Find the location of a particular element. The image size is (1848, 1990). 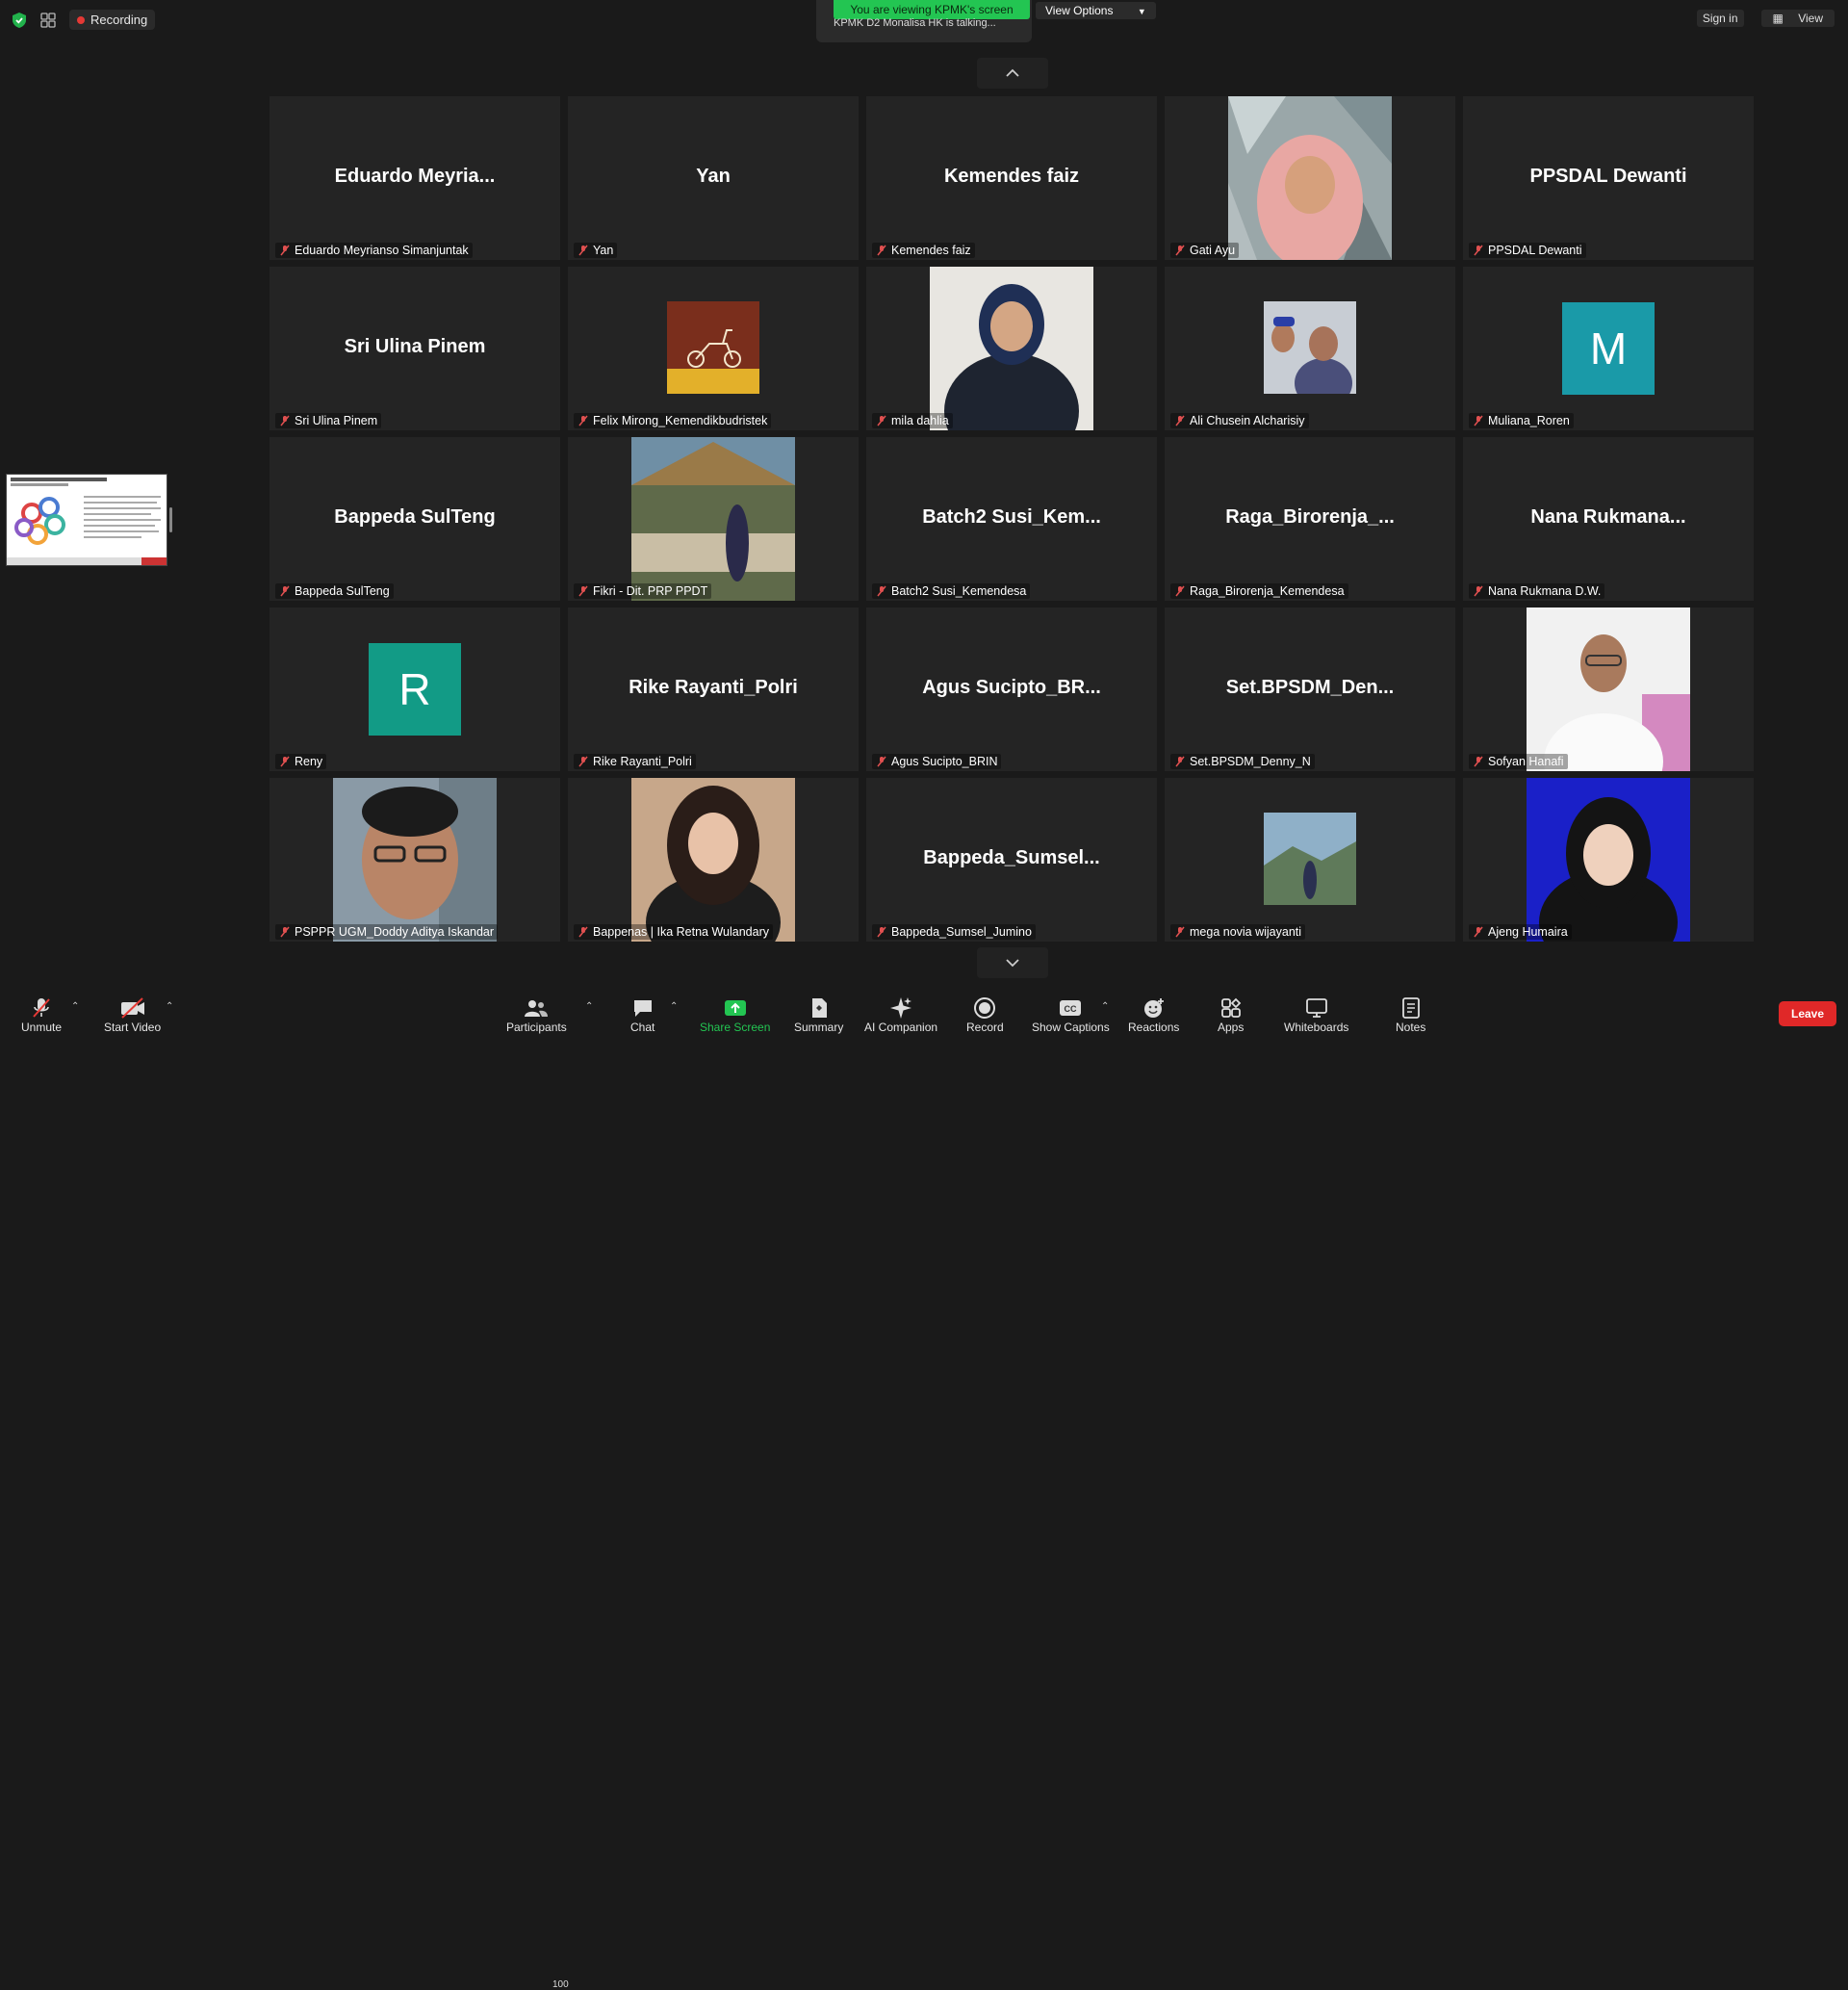

ai-companion-label: AI Companion is located at coordinates (901, 1027).